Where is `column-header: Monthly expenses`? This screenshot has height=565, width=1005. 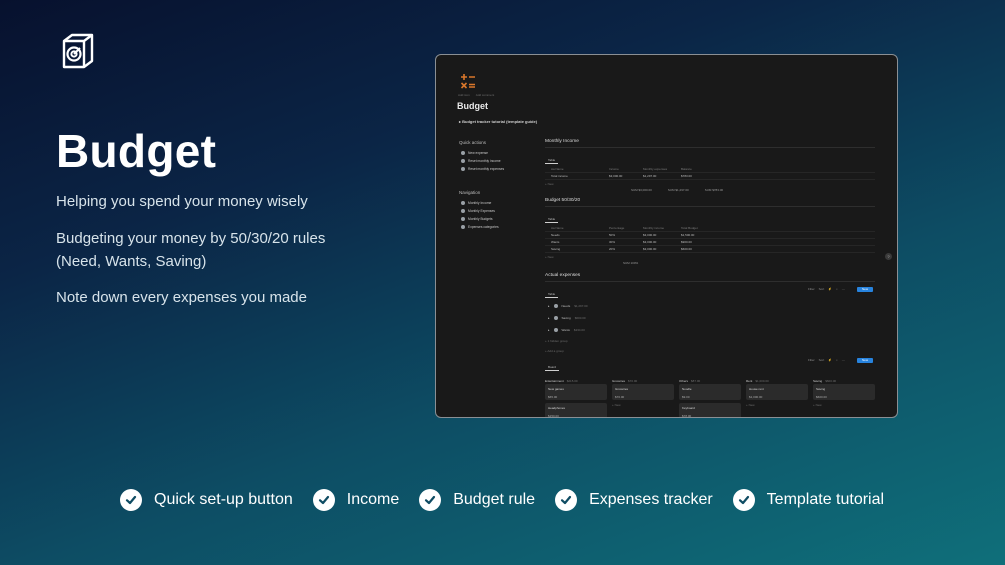
column-header: Monthly expenses is located at coordinates (655, 169).